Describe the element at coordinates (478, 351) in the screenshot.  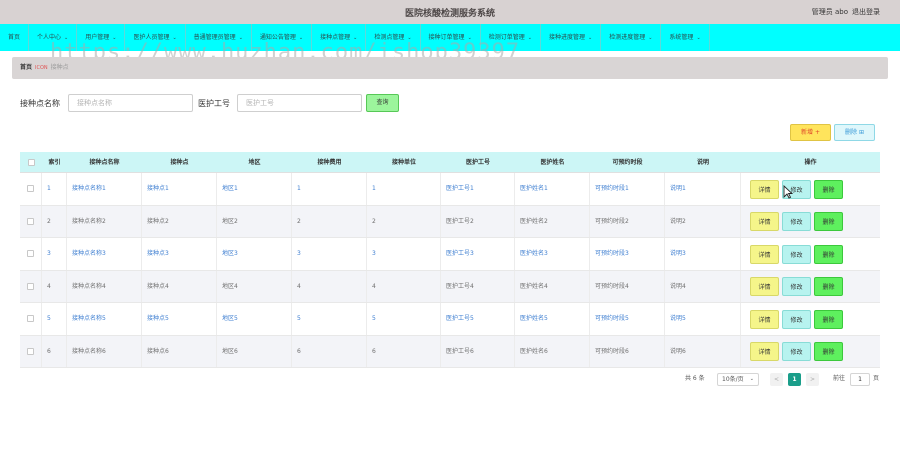
I see `table-cell: 医护工号6` at that location.